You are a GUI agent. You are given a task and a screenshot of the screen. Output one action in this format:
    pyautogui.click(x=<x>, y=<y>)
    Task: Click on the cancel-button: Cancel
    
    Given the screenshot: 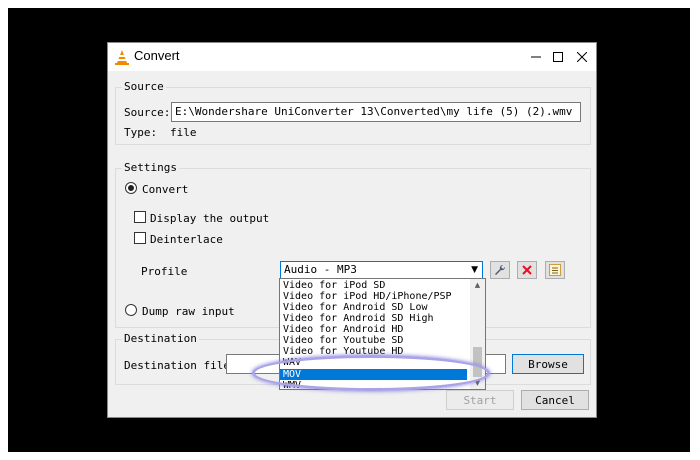 What is the action you would take?
    pyautogui.click(x=555, y=400)
    